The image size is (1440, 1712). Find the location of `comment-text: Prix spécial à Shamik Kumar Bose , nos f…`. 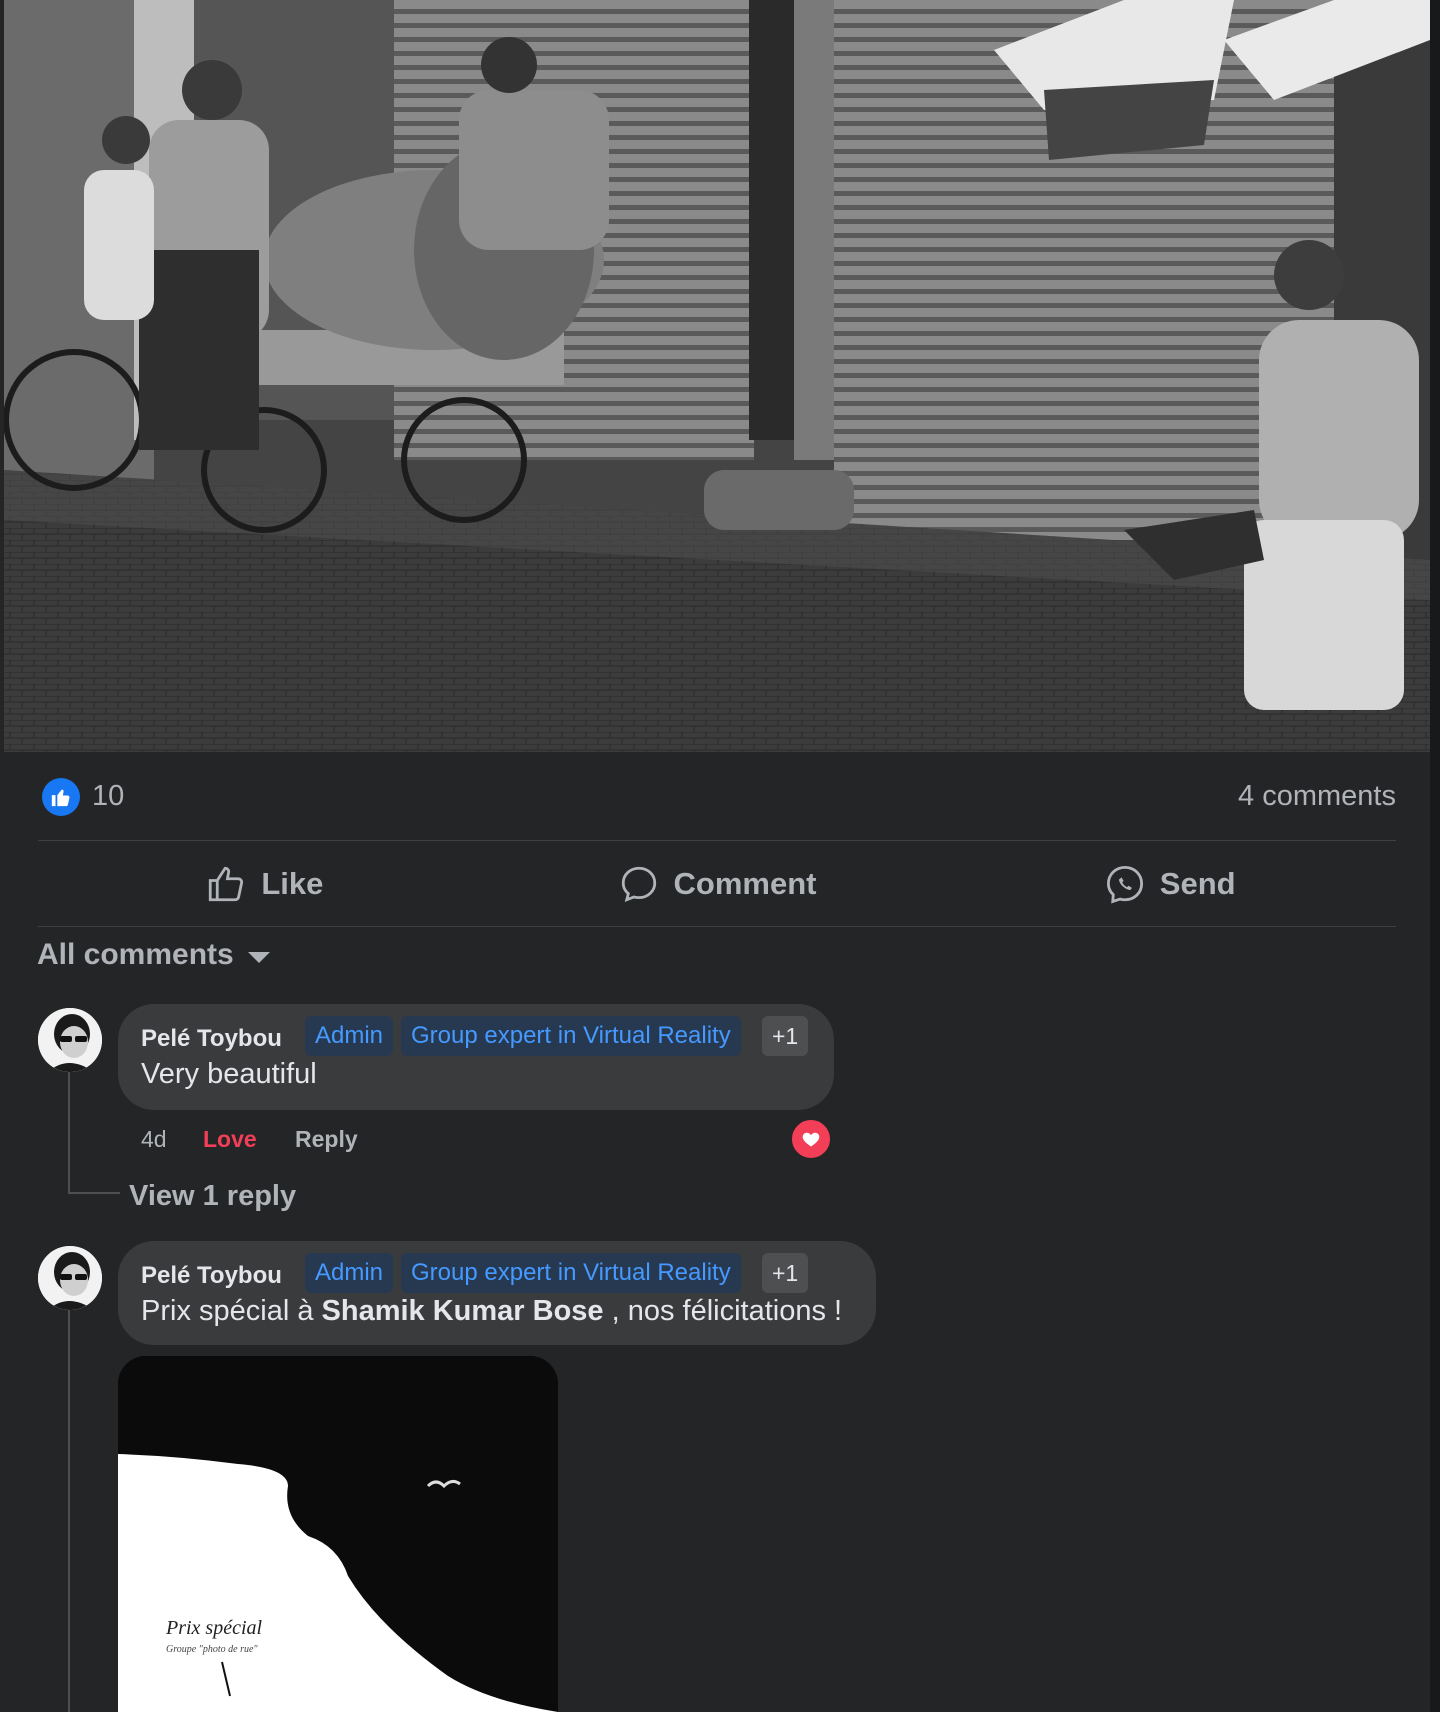

comment-text: Prix spécial à Shamik Kumar Bose , nos f… is located at coordinates (491, 1311).